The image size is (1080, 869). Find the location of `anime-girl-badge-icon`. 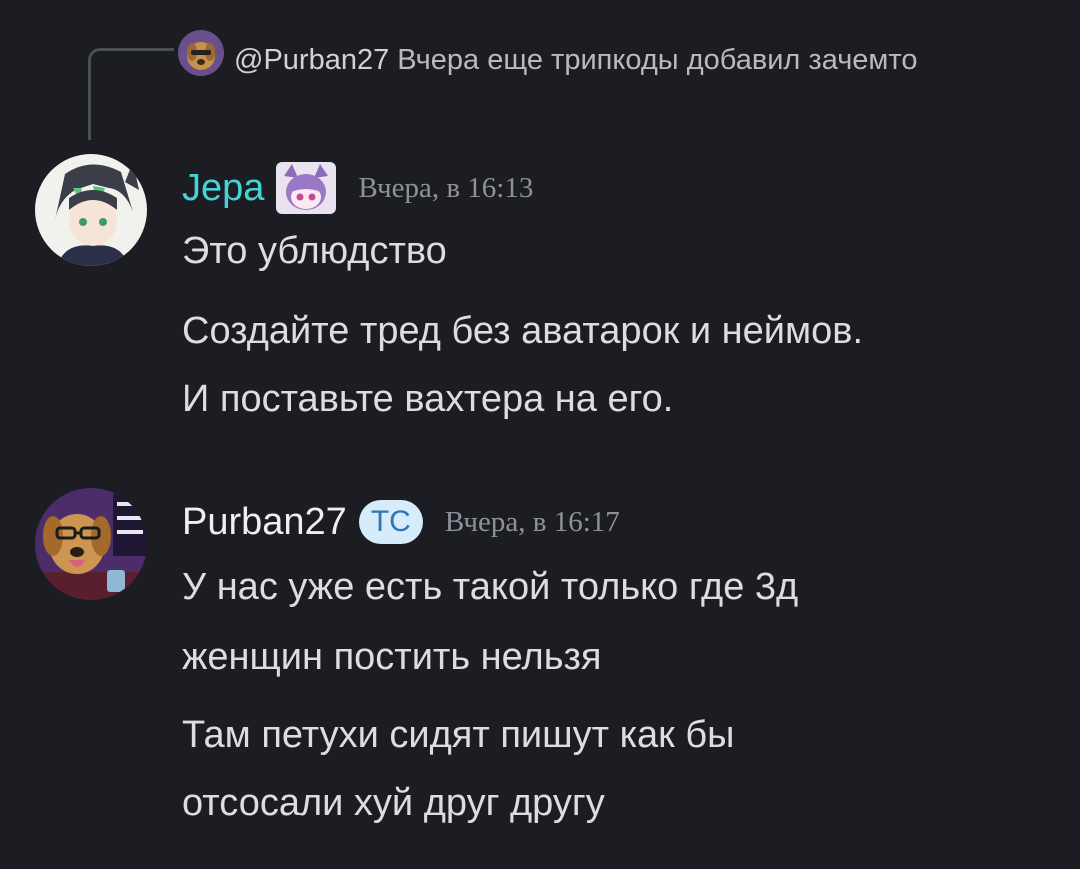

anime-girl-badge-icon is located at coordinates (306, 188).